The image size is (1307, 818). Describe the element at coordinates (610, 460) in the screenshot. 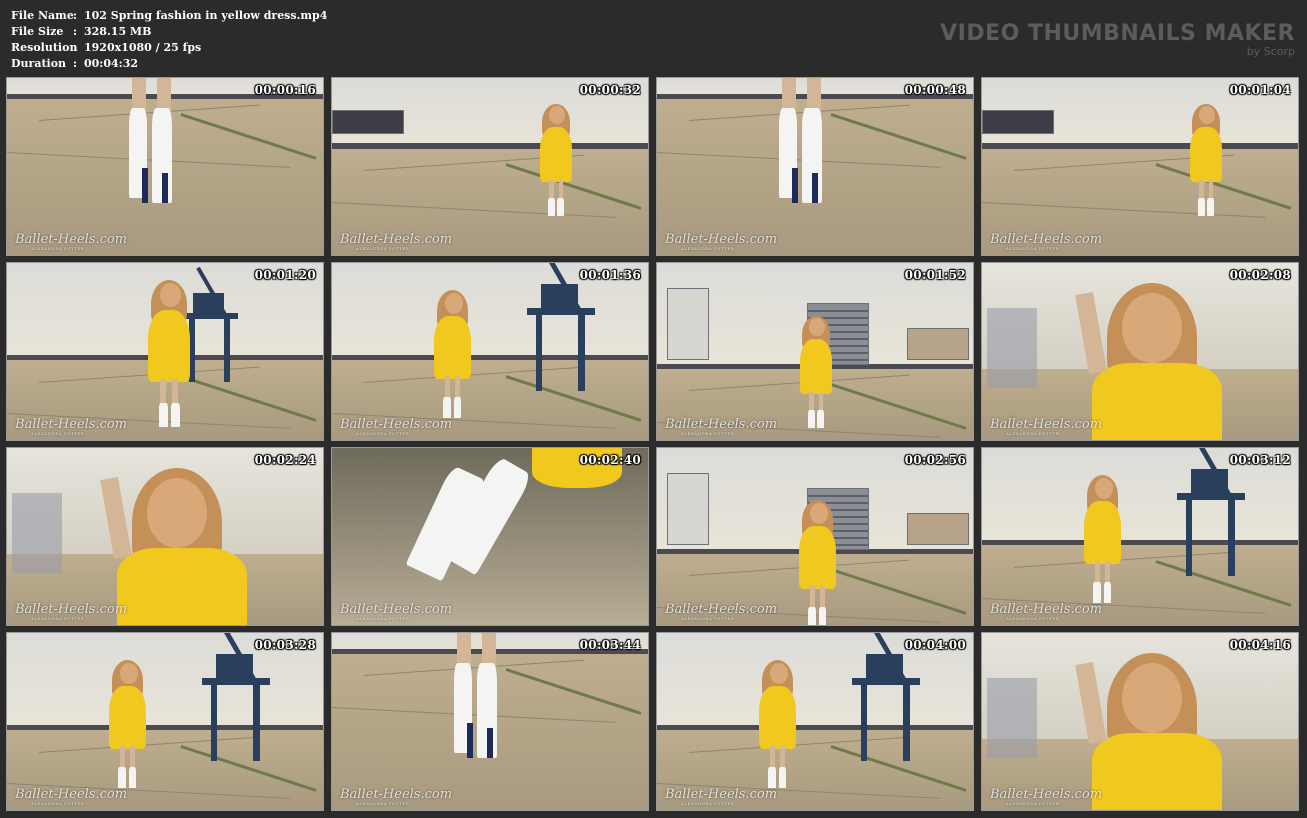

I see `timestamp-label: 00:02:40` at that location.